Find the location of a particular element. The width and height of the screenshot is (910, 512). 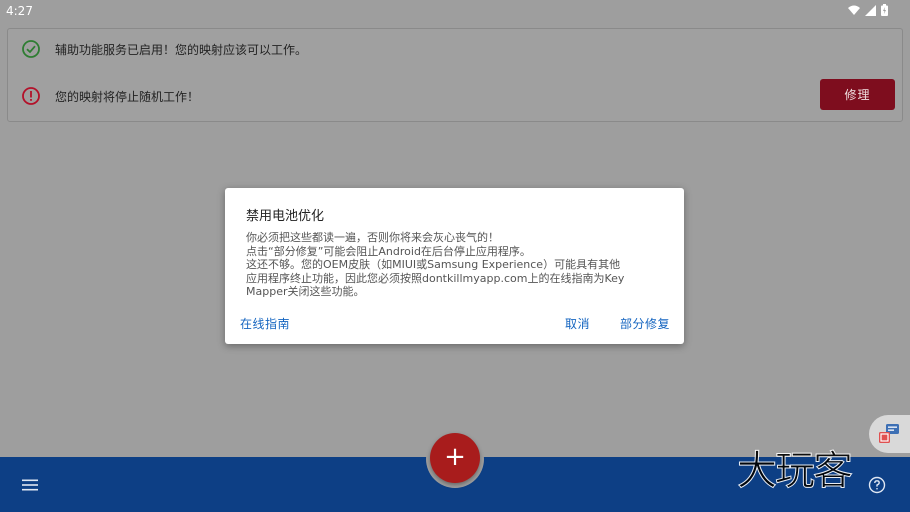

mapping-warning-row: 您的映射将停止随机工作！ 修理 is located at coordinates (455, 96).